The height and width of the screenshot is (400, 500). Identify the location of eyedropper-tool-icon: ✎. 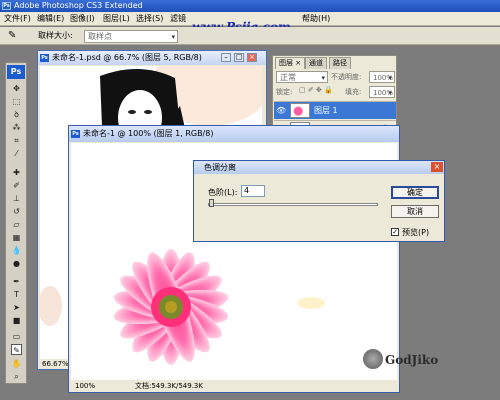
(12, 35).